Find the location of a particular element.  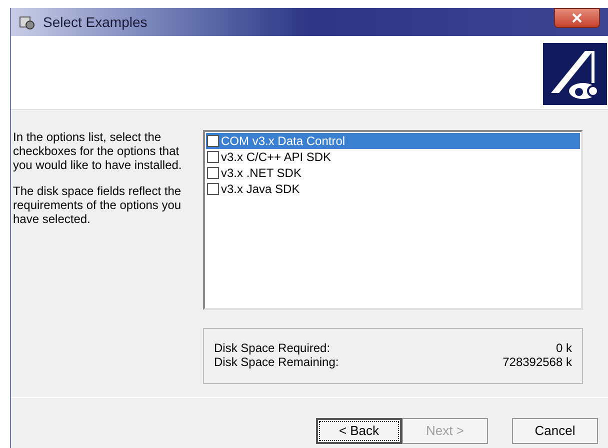

installer-icon is located at coordinates (27, 22).